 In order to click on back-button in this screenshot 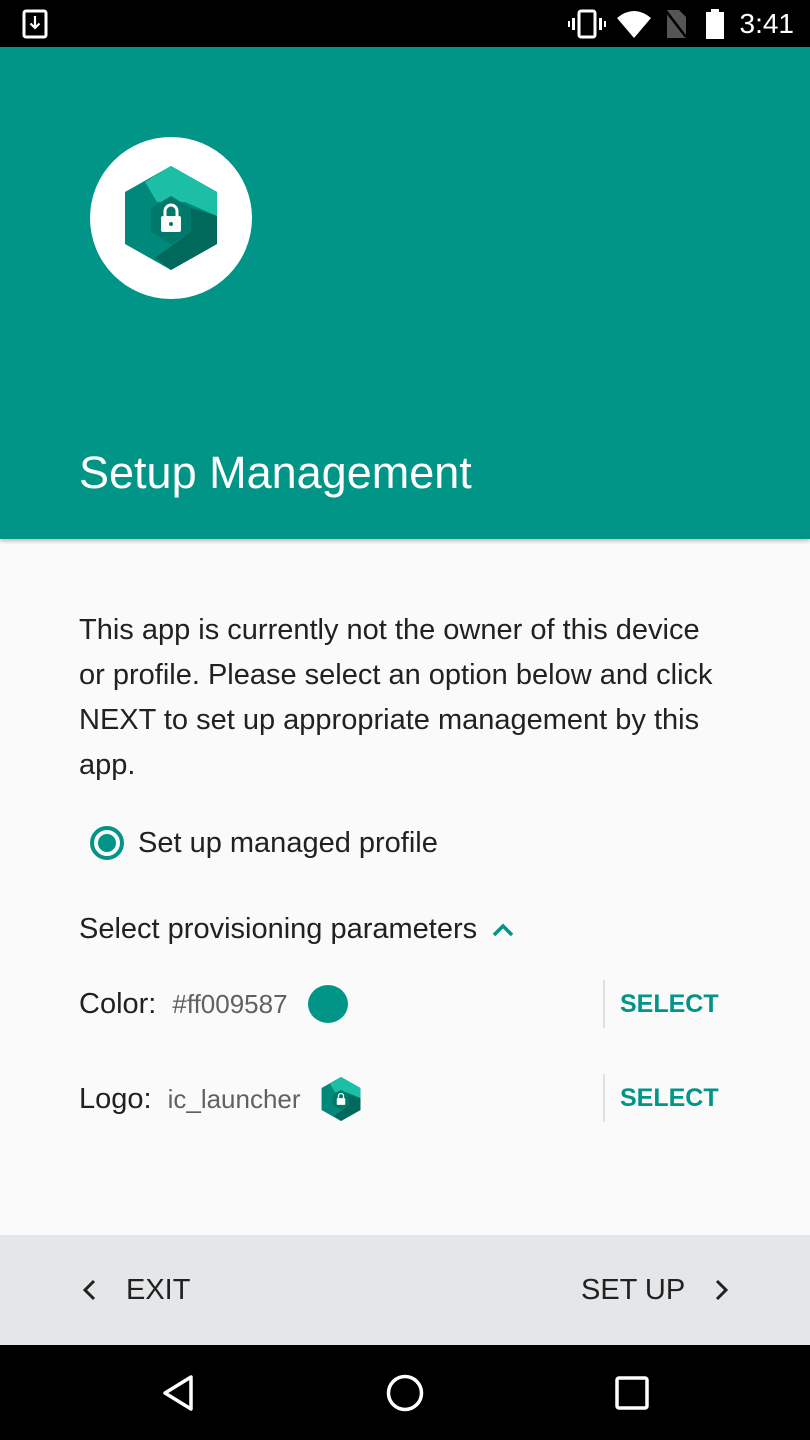, I will do `click(178, 1392)`.